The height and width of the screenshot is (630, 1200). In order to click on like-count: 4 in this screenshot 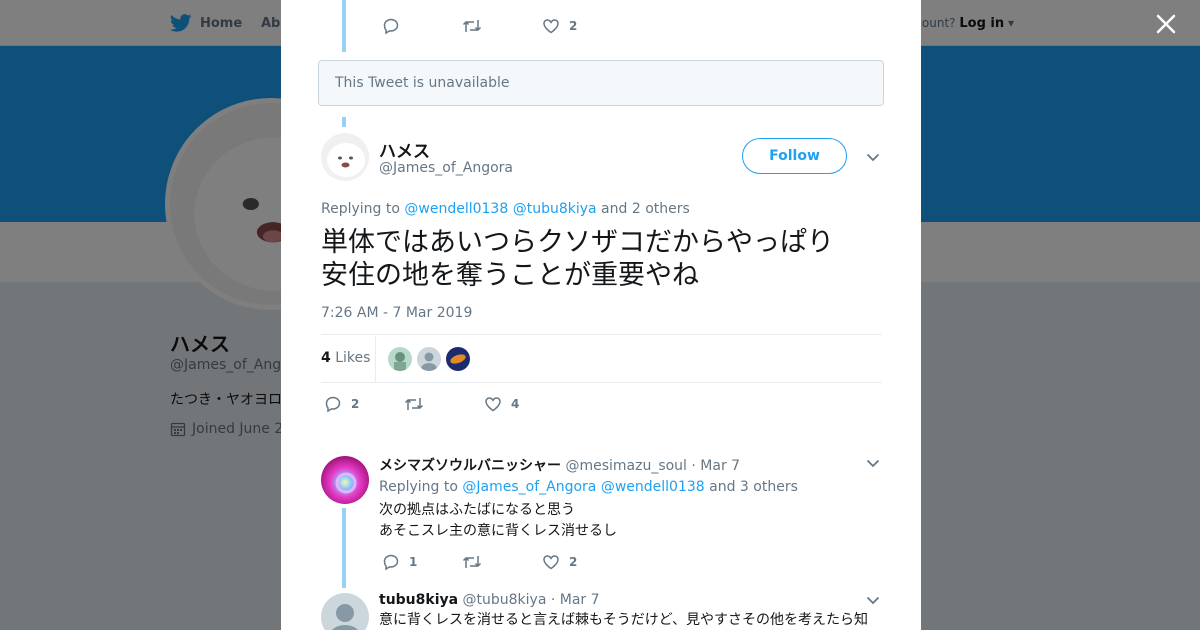, I will do `click(515, 404)`.